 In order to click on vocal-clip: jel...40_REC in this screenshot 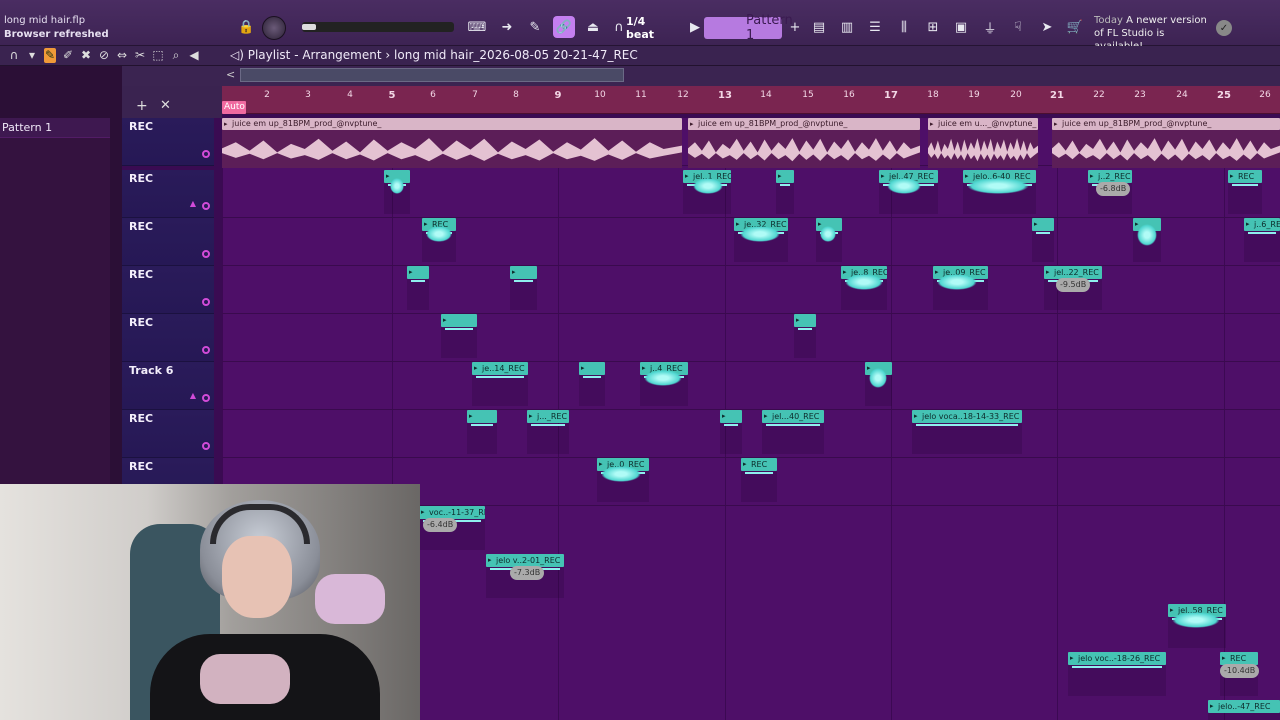, I will do `click(793, 432)`.